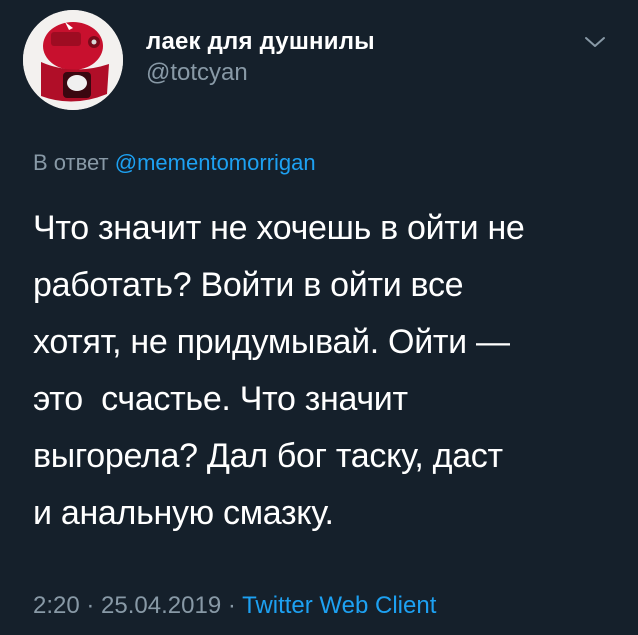 The width and height of the screenshot is (638, 635). Describe the element at coordinates (595, 42) in the screenshot. I see `chevron-down-icon` at that location.